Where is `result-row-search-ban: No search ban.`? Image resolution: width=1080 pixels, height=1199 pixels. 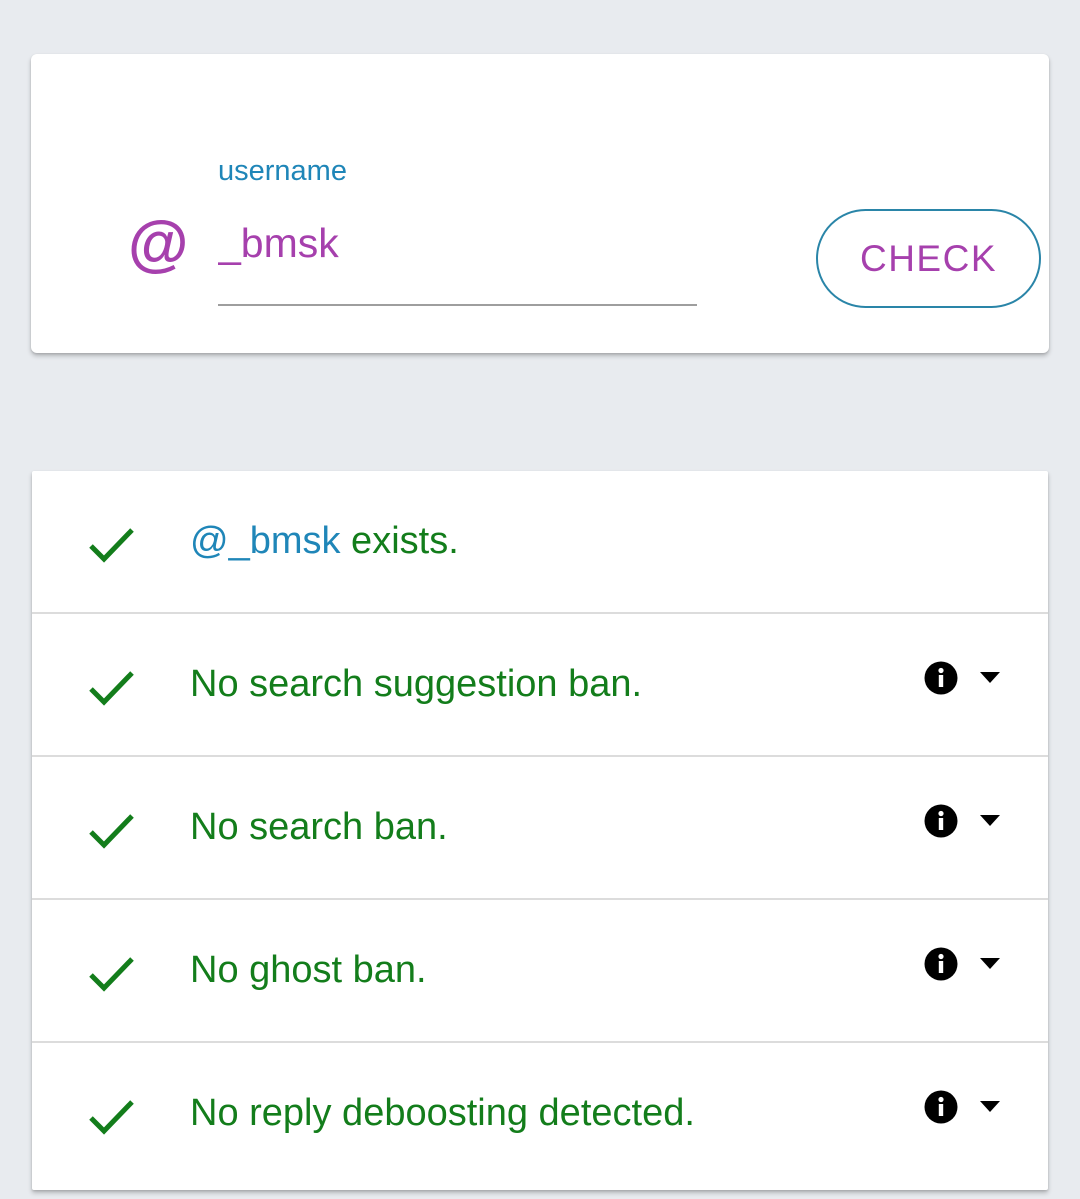
result-row-search-ban: No search ban. is located at coordinates (540, 828).